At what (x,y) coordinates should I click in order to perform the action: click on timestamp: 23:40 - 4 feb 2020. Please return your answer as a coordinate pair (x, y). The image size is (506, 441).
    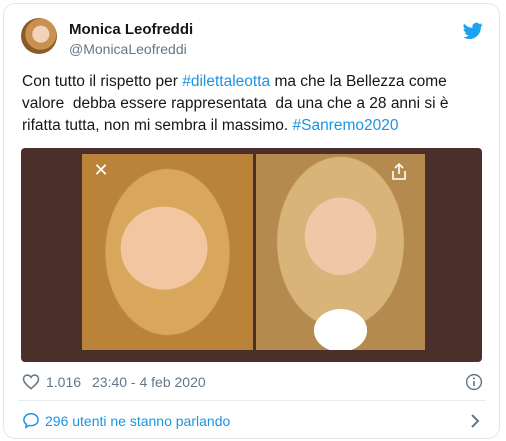
    Looking at the image, I should click on (149, 382).